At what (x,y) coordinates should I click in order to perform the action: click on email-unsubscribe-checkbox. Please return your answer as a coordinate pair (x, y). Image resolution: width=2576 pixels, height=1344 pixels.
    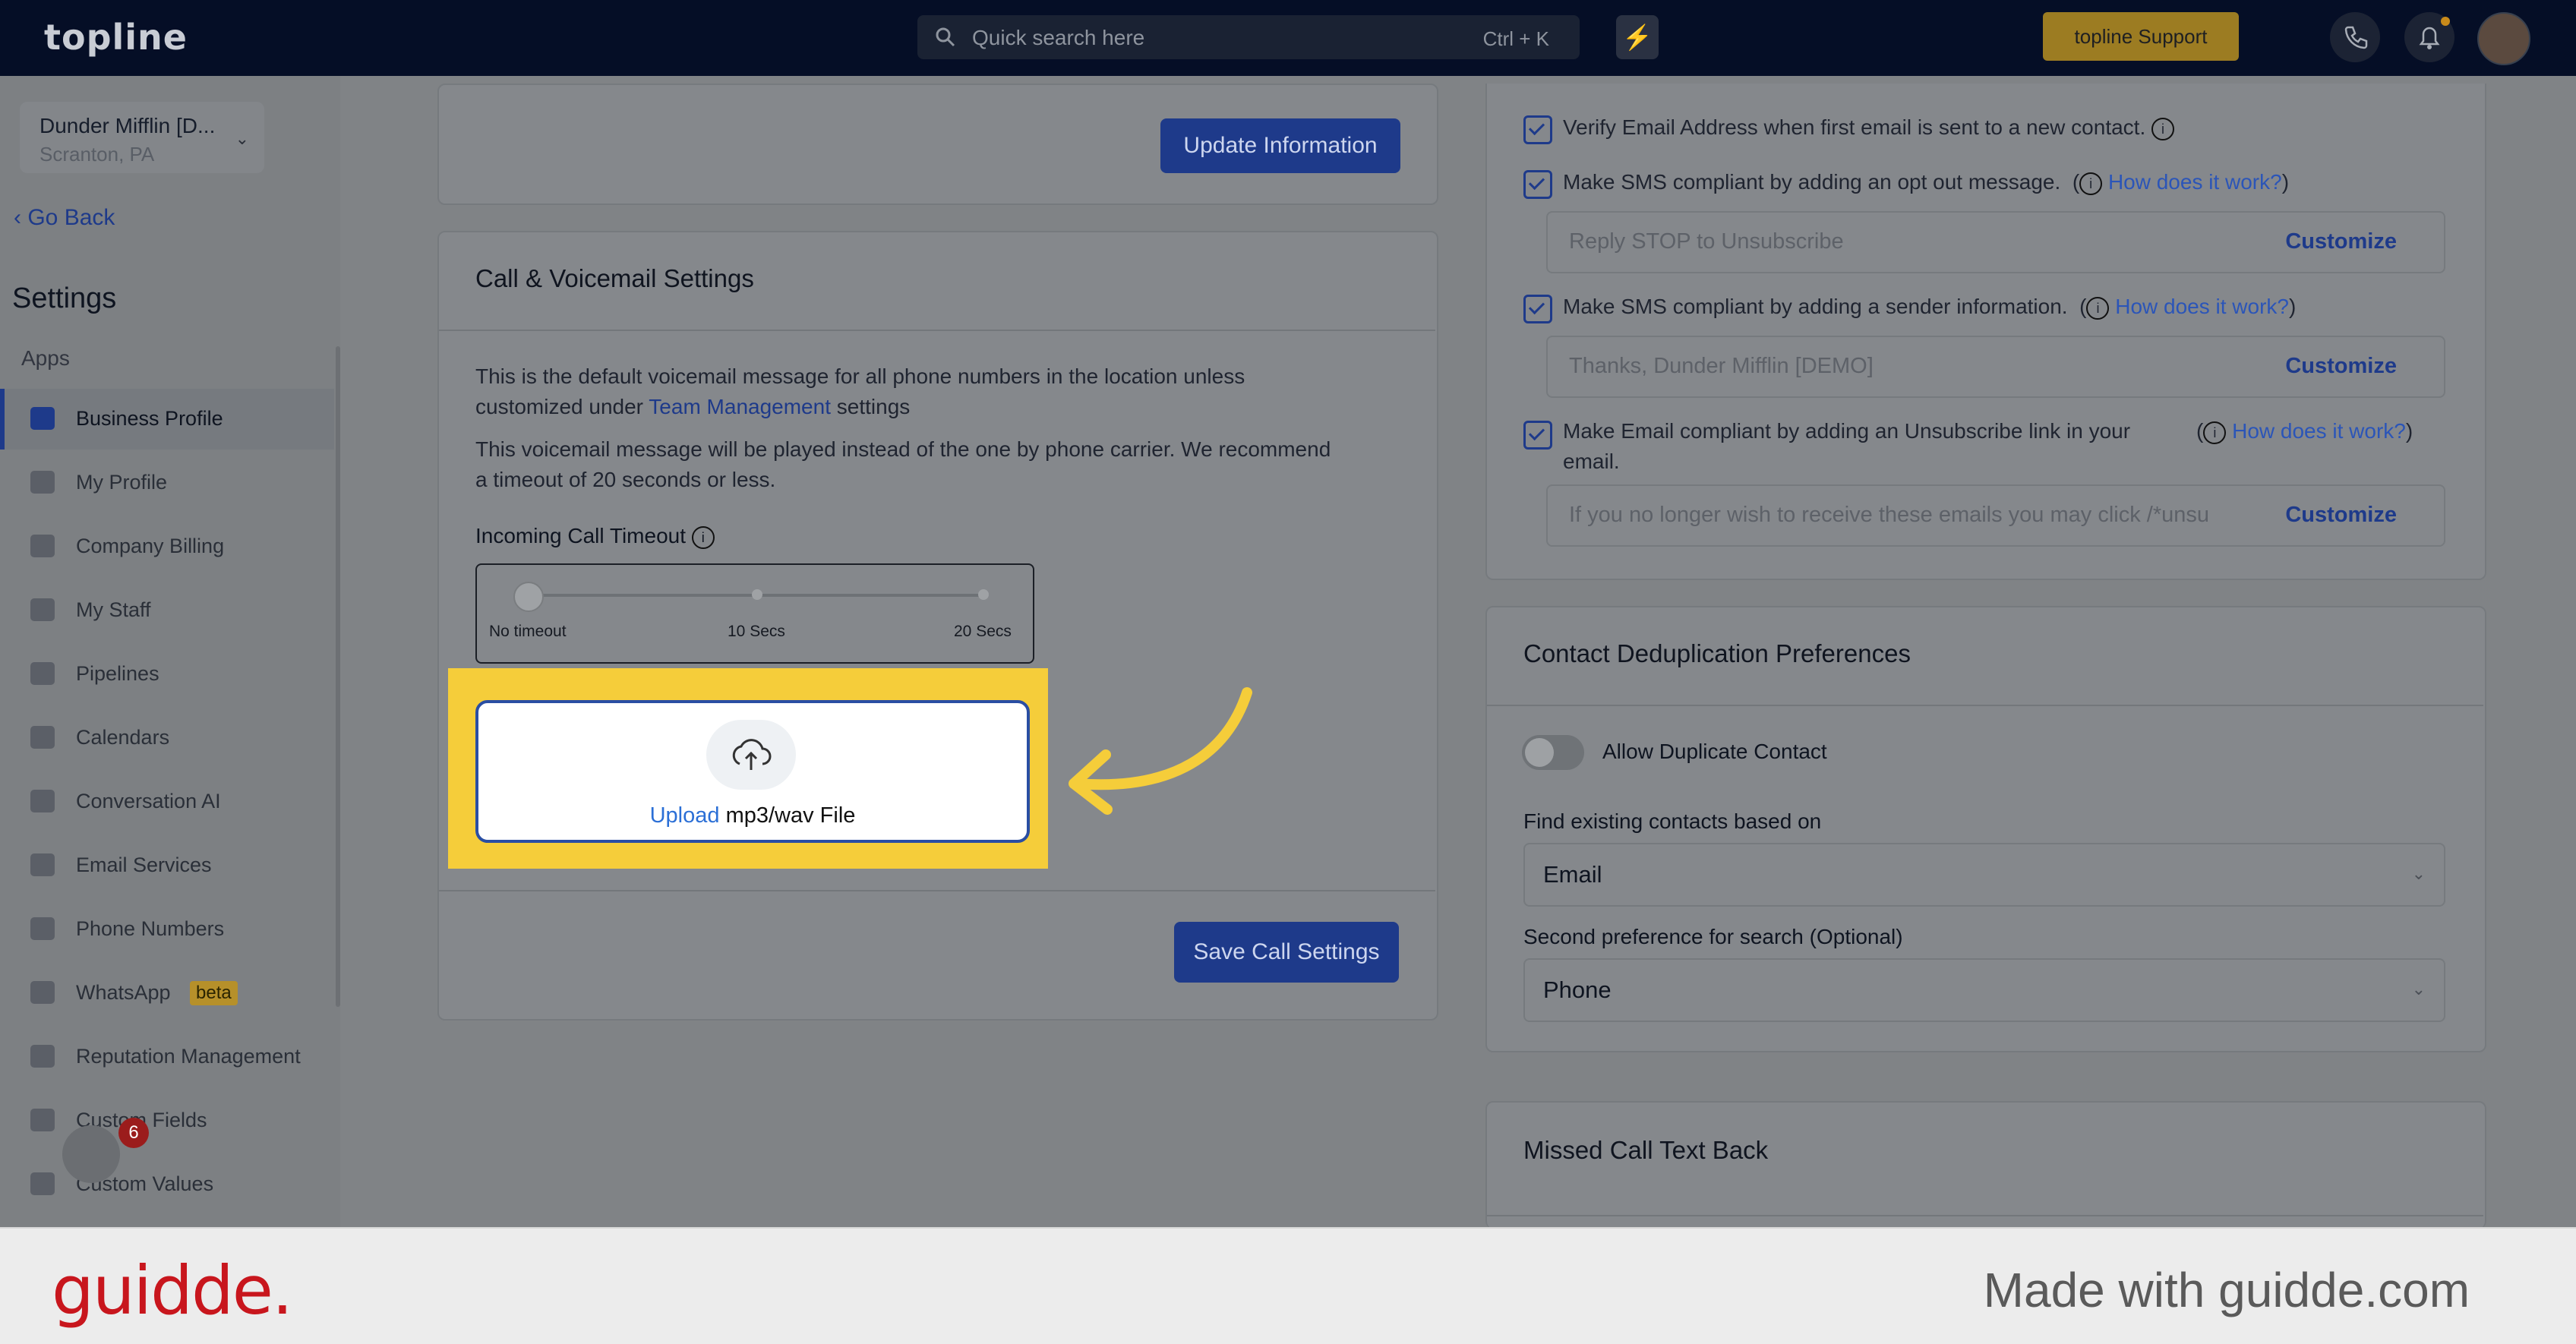
    Looking at the image, I should click on (1537, 435).